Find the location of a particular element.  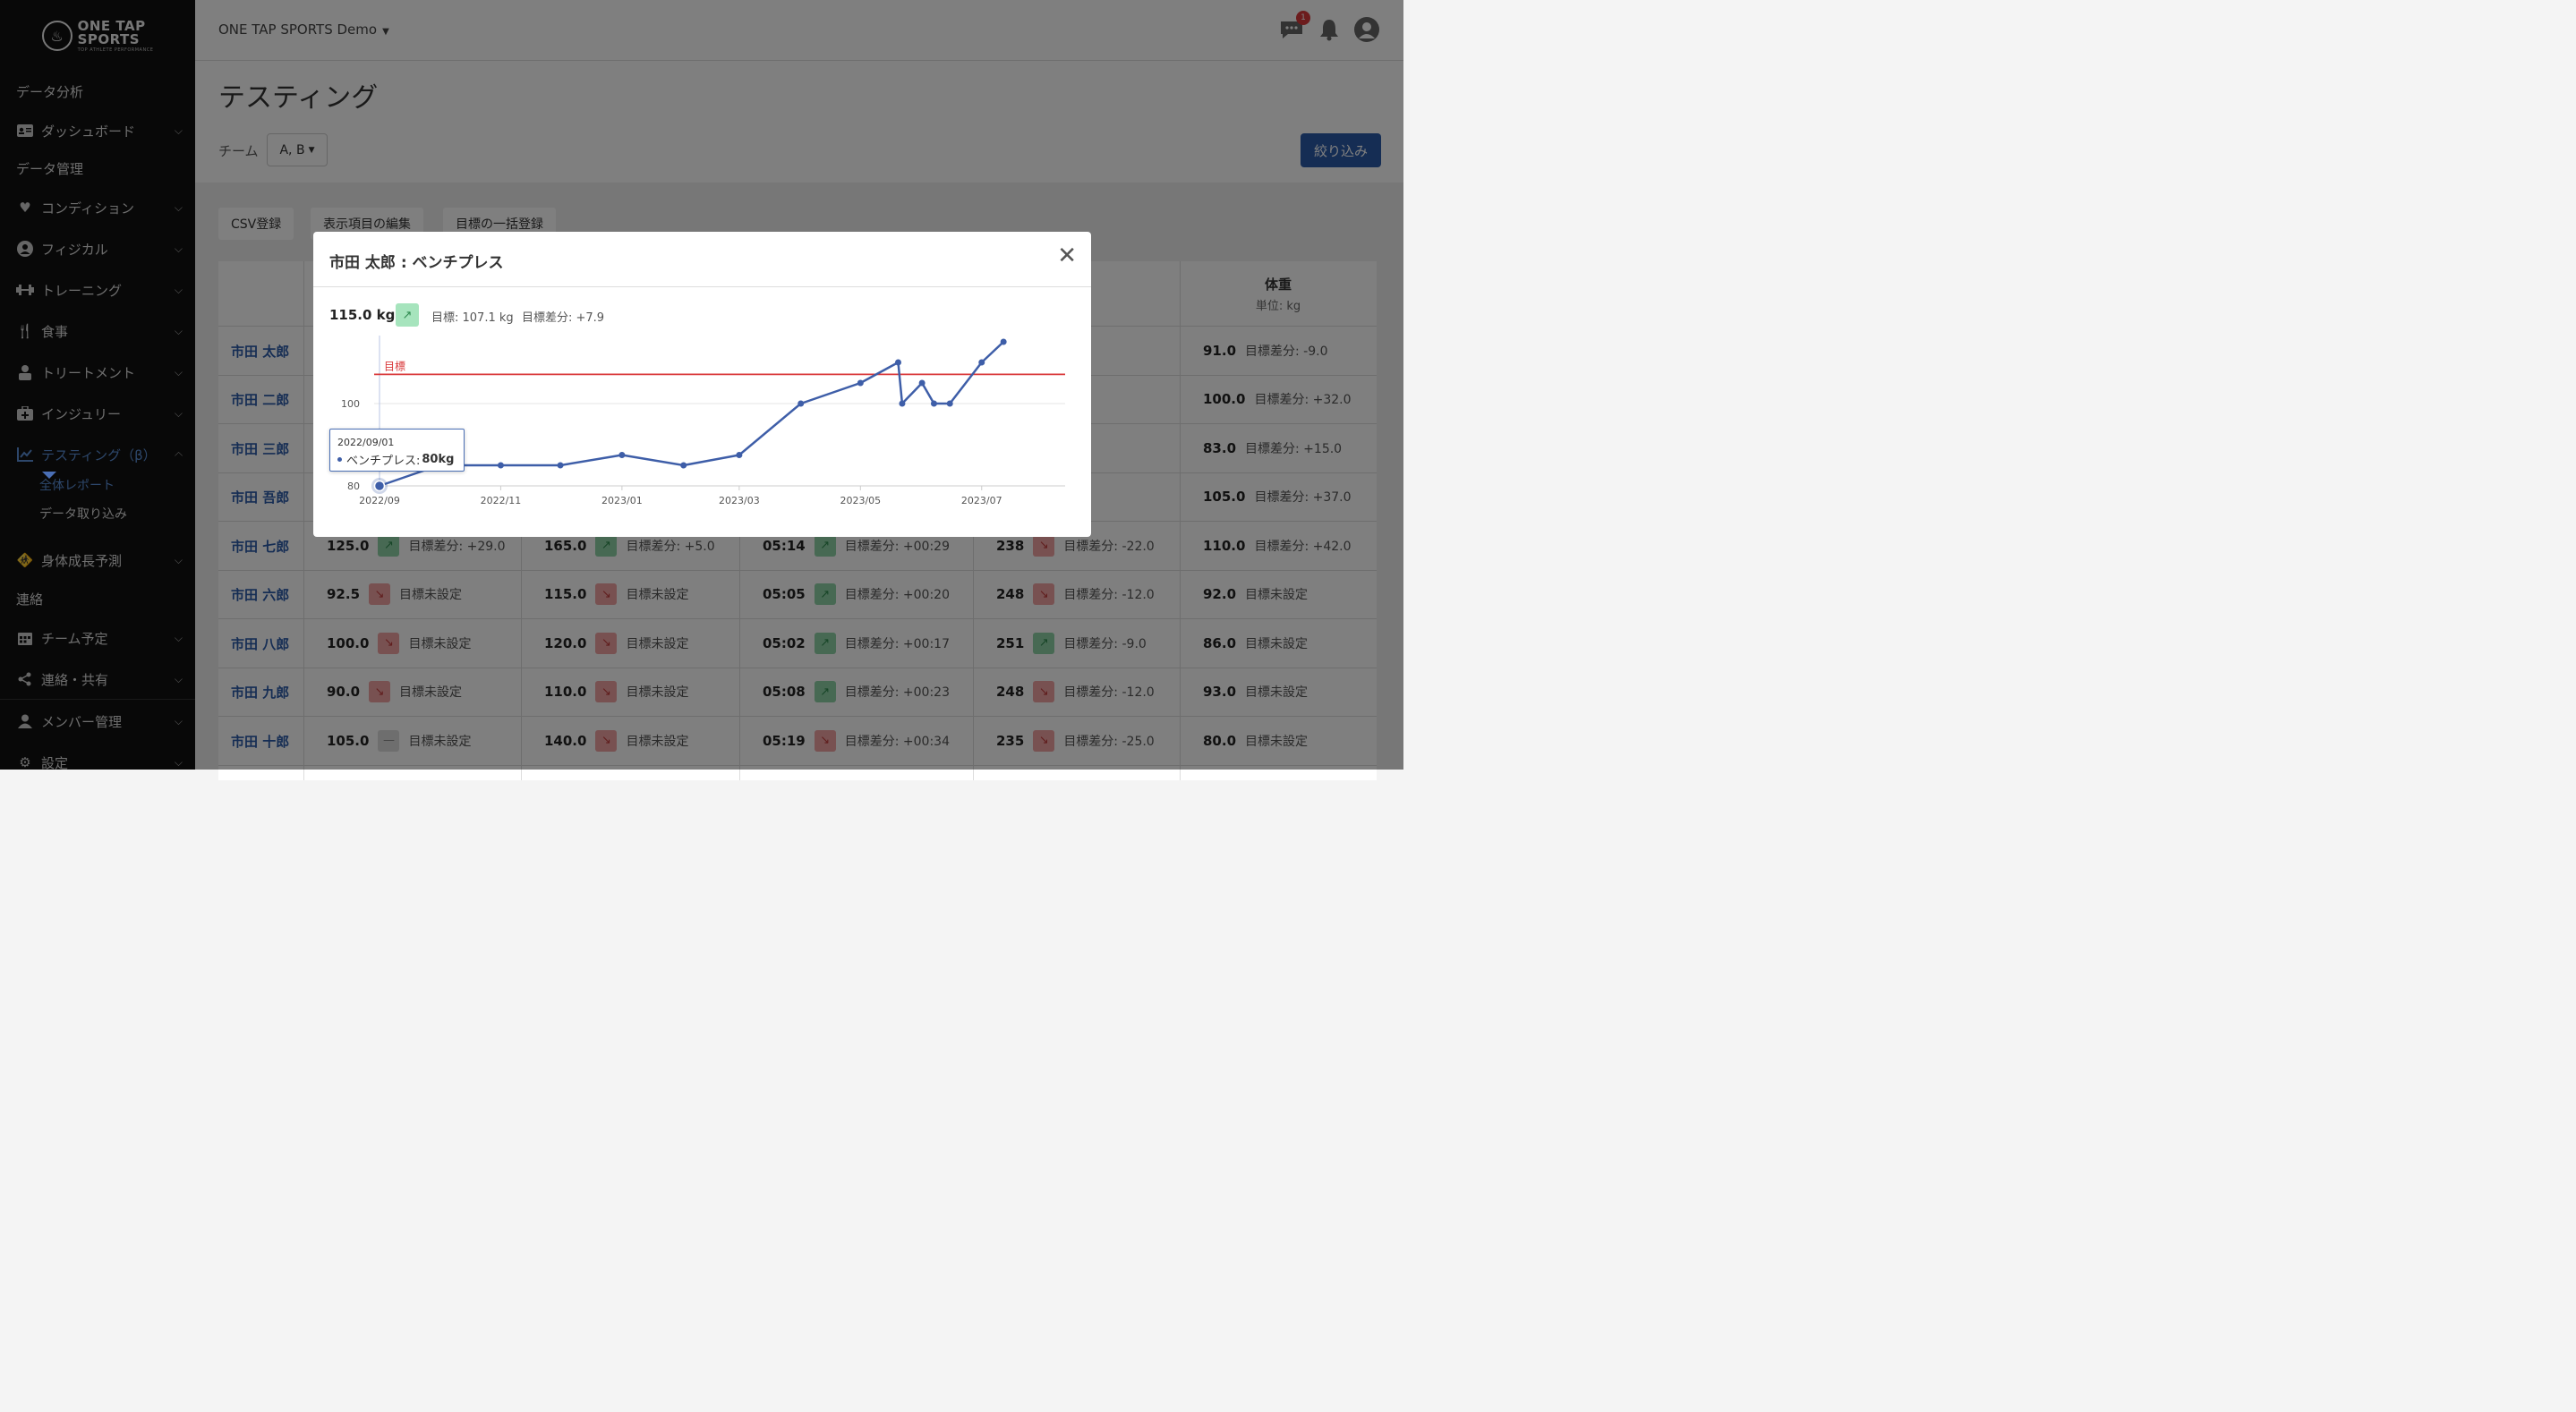

target-line-label: 目標 is located at coordinates (394, 366).